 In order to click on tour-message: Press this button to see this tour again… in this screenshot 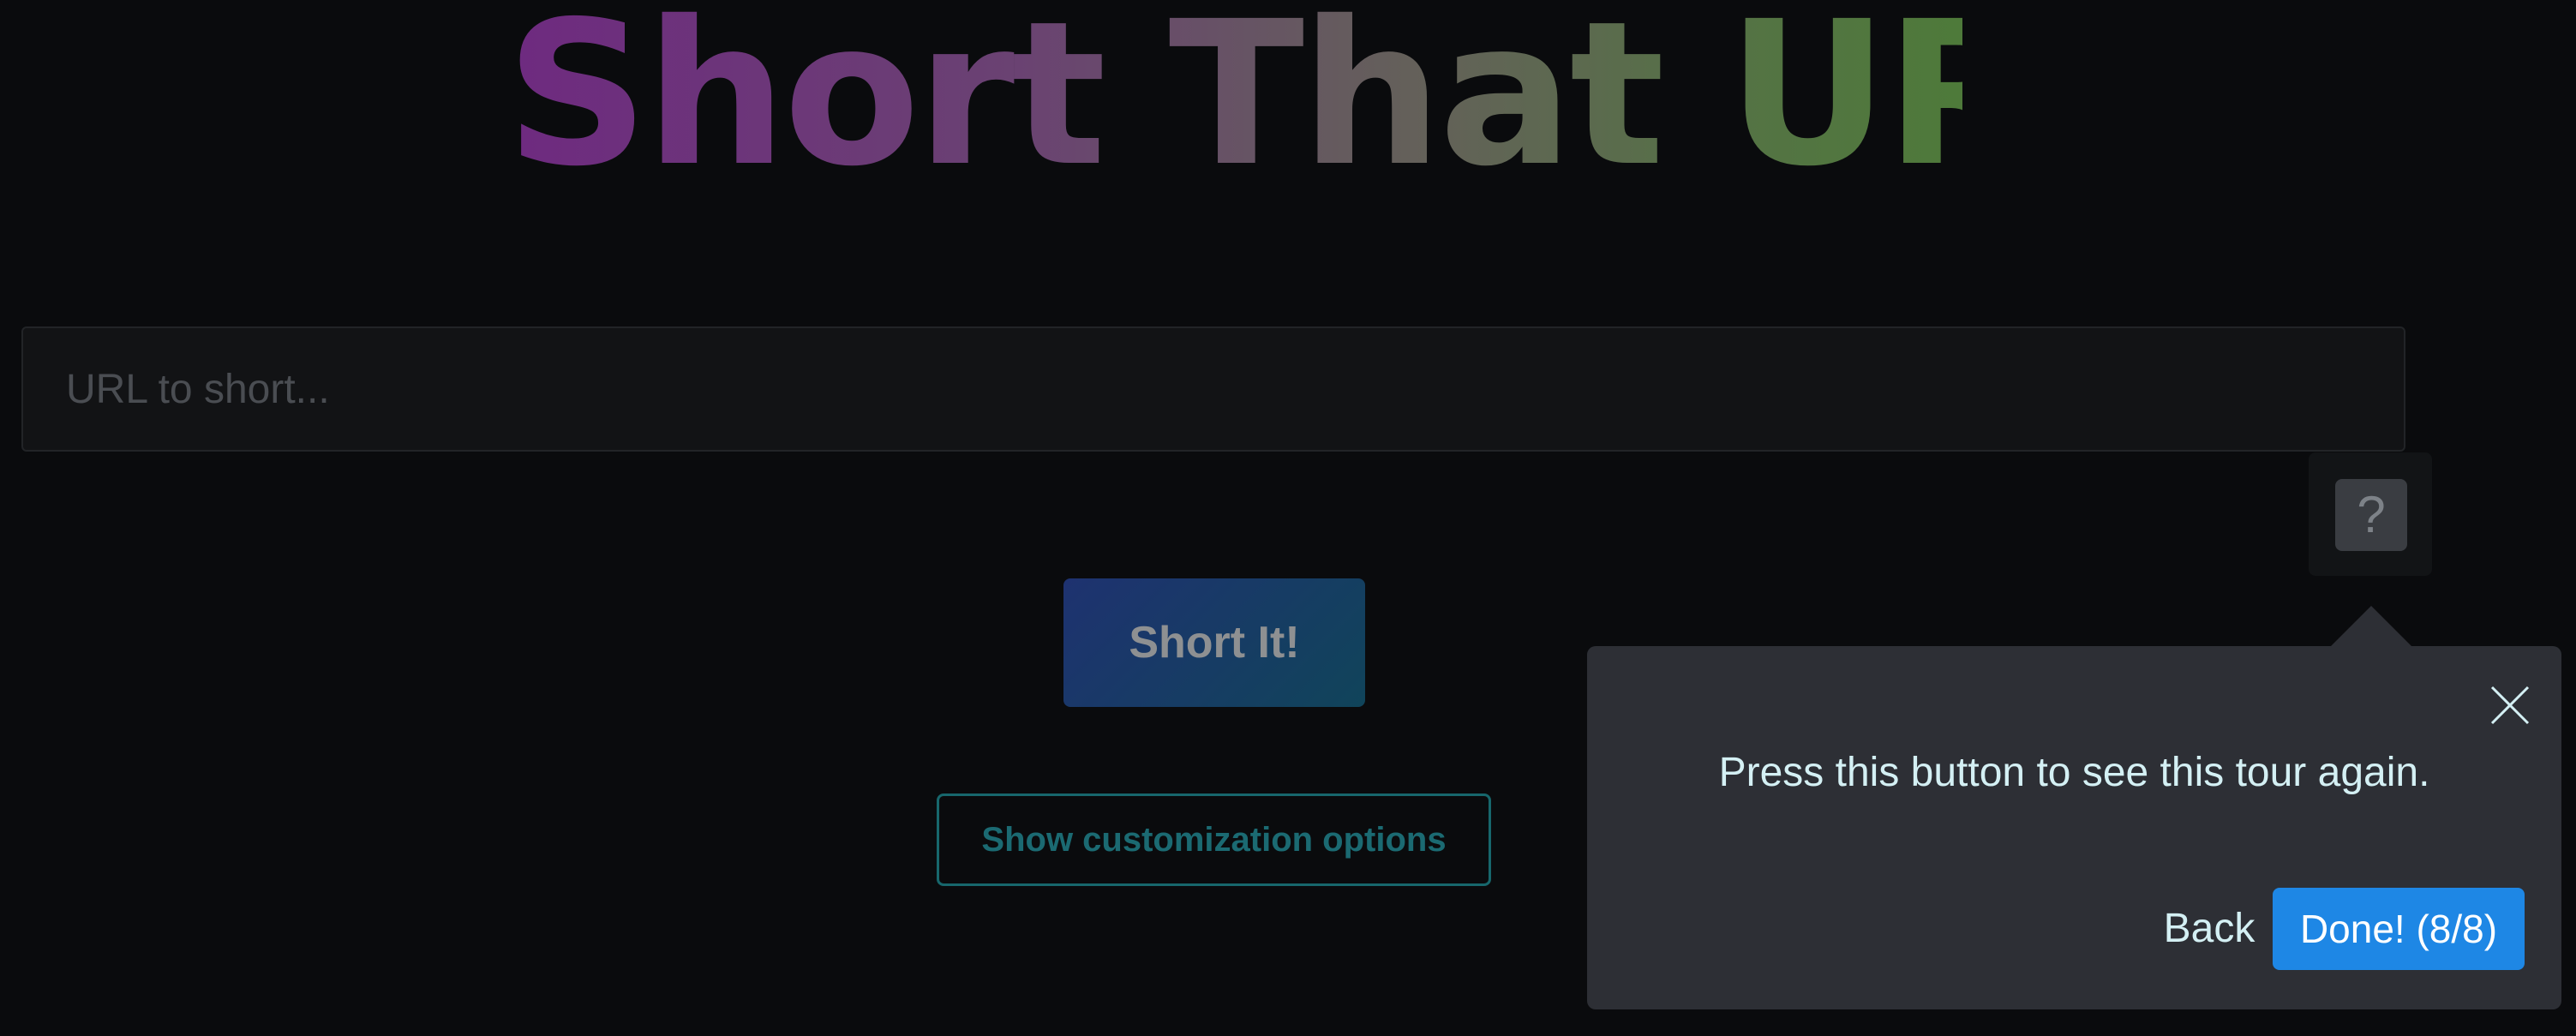, I will do `click(2074, 772)`.